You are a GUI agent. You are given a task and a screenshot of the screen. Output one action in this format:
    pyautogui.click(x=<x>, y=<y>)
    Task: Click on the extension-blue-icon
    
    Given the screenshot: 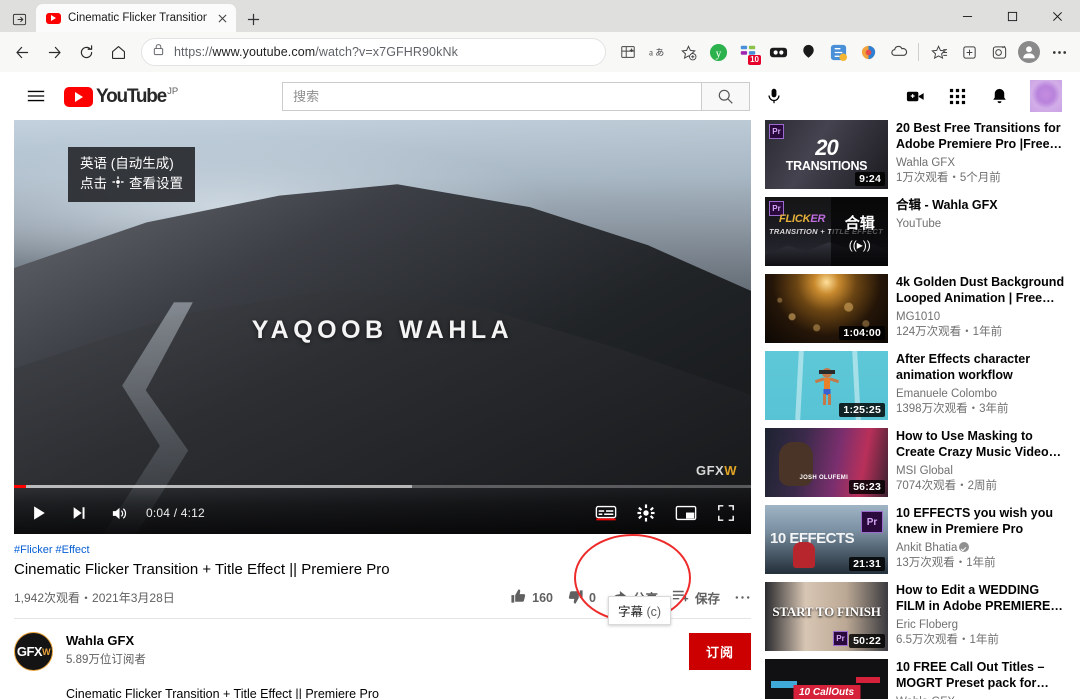 What is the action you would take?
    pyautogui.click(x=838, y=52)
    